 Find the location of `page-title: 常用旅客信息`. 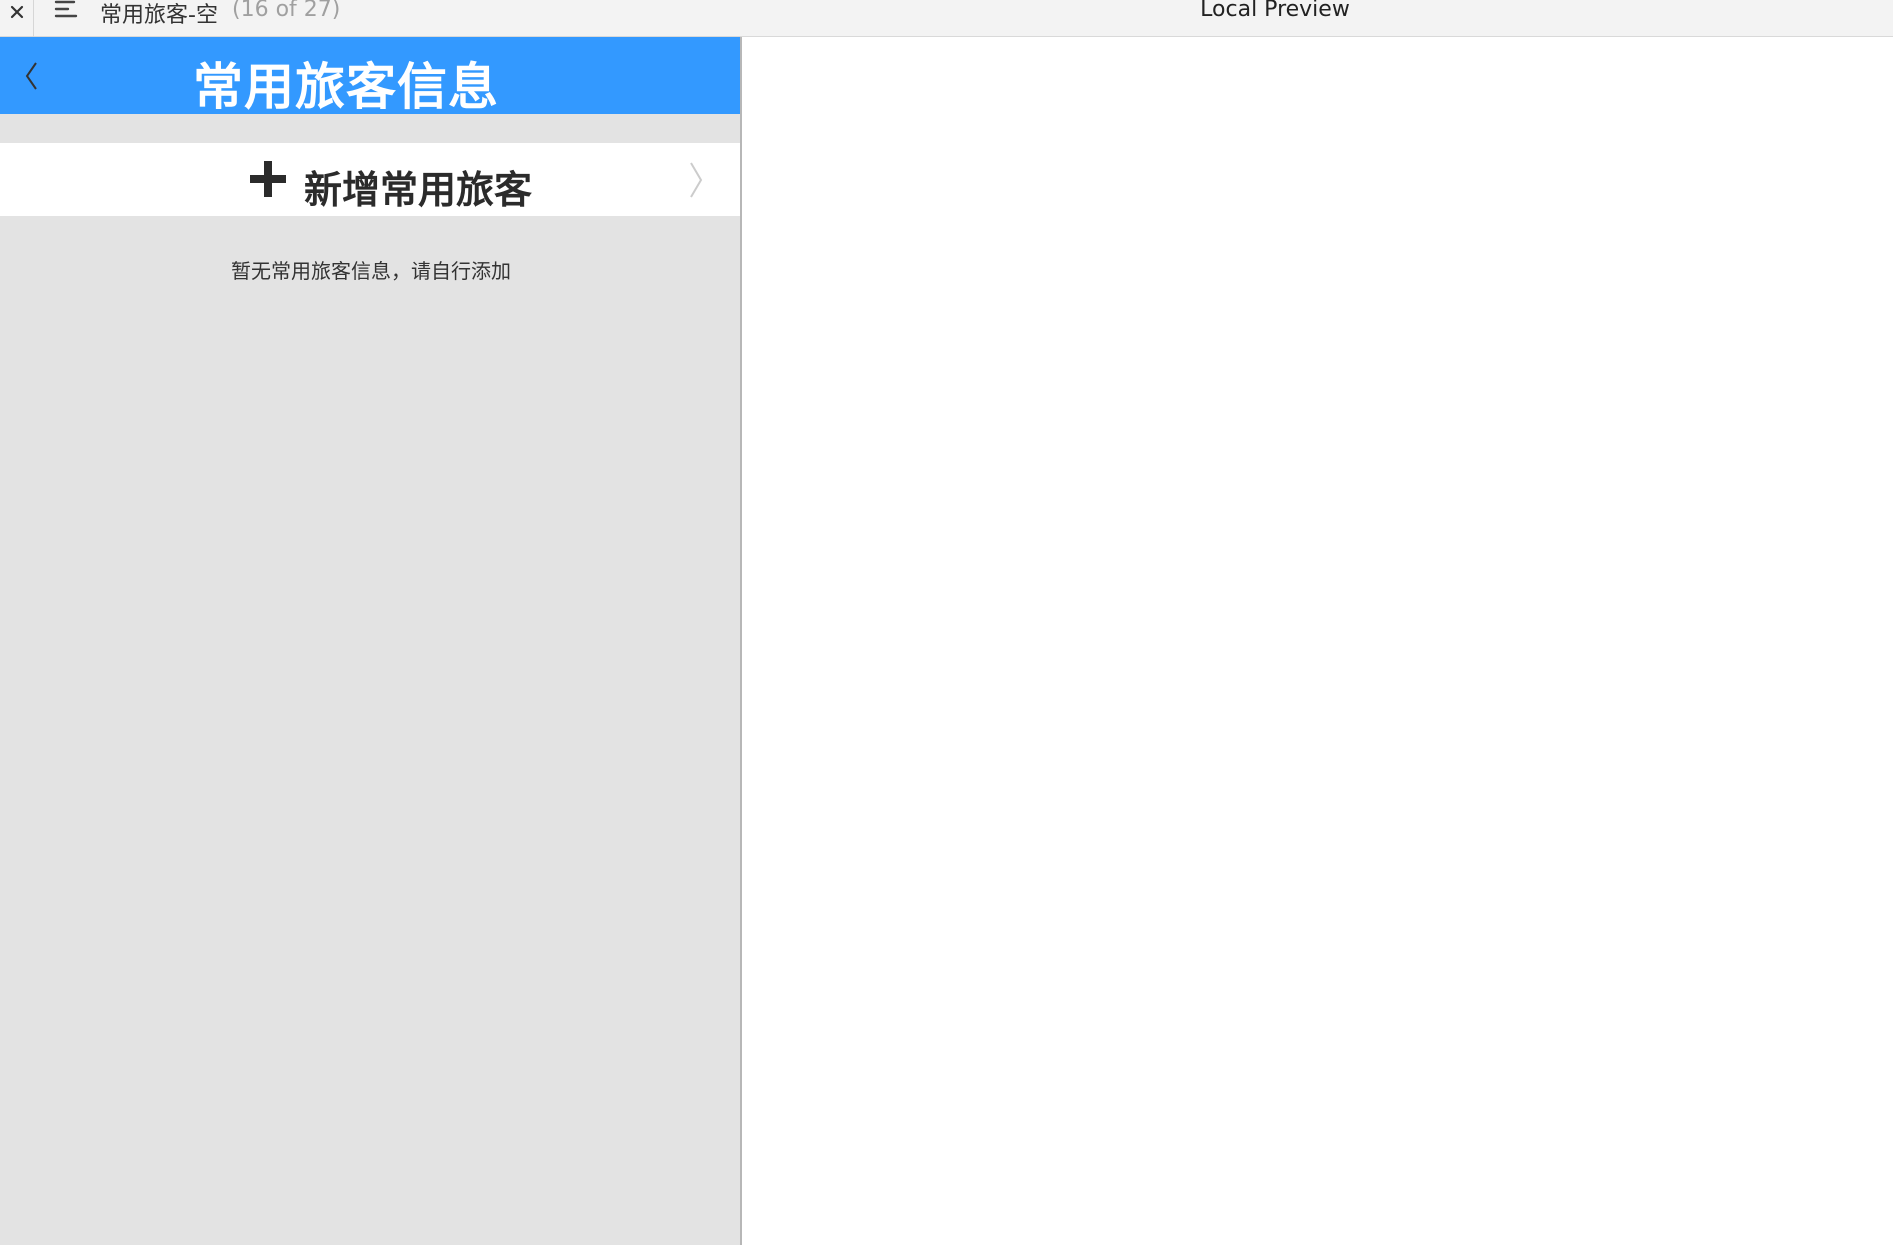

page-title: 常用旅客信息 is located at coordinates (346, 87).